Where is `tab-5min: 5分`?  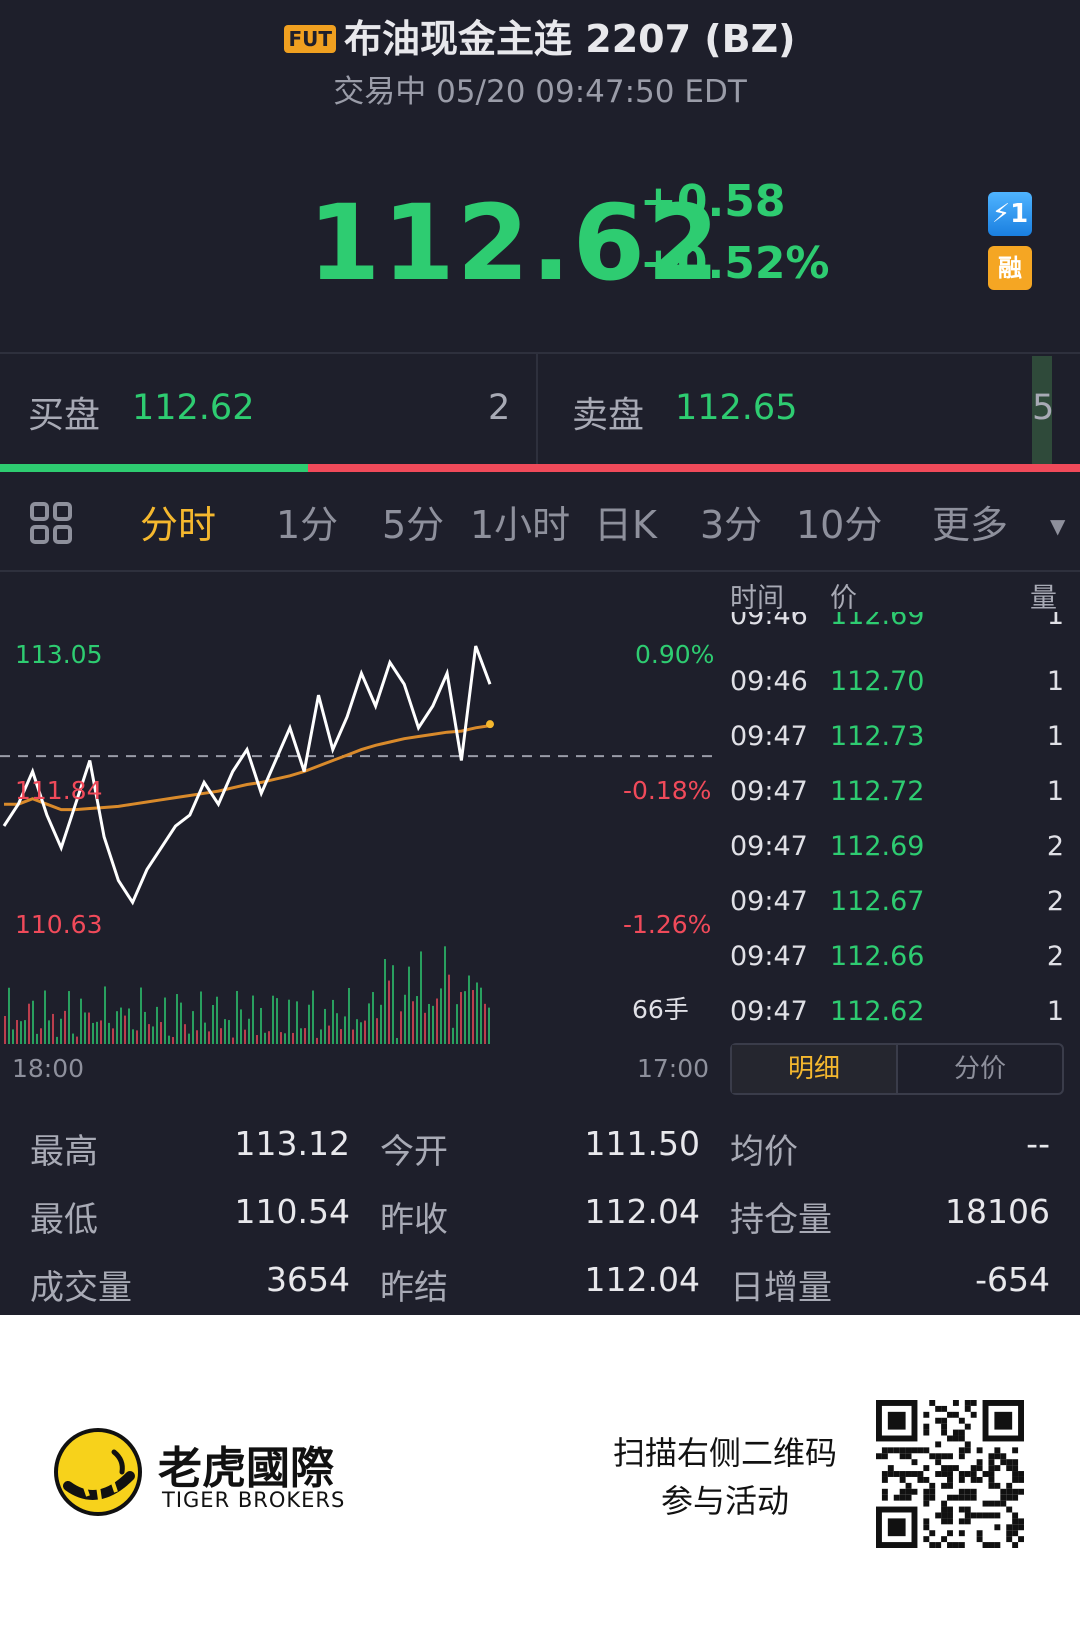 tab-5min: 5分 is located at coordinates (413, 521).